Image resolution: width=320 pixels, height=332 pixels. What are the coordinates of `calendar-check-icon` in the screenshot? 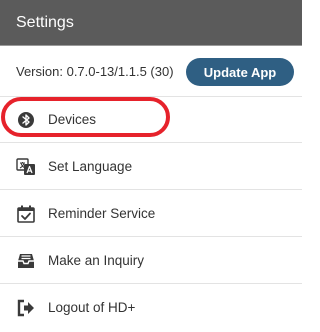 It's located at (26, 214).